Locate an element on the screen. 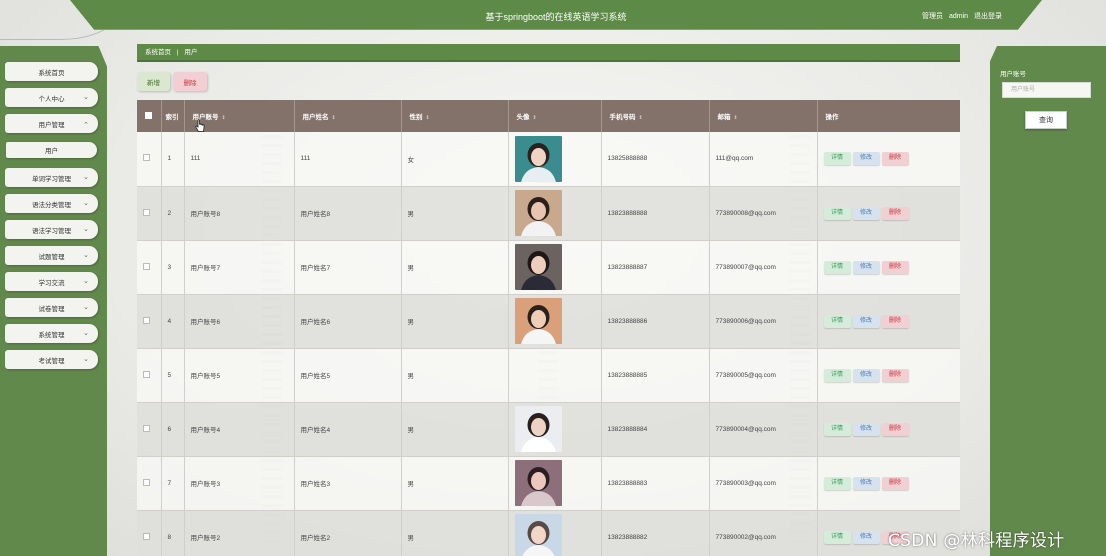  sidebar-item-profile: 个人中心 ⌄ is located at coordinates (51, 97).